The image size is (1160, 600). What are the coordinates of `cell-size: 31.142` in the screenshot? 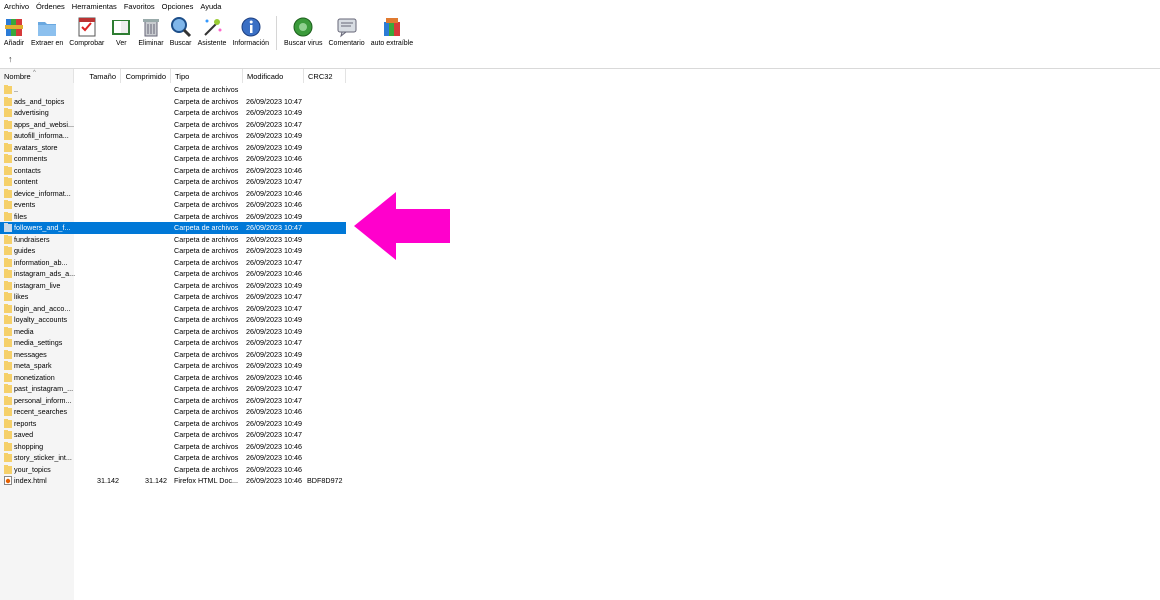 It's located at (108, 480).